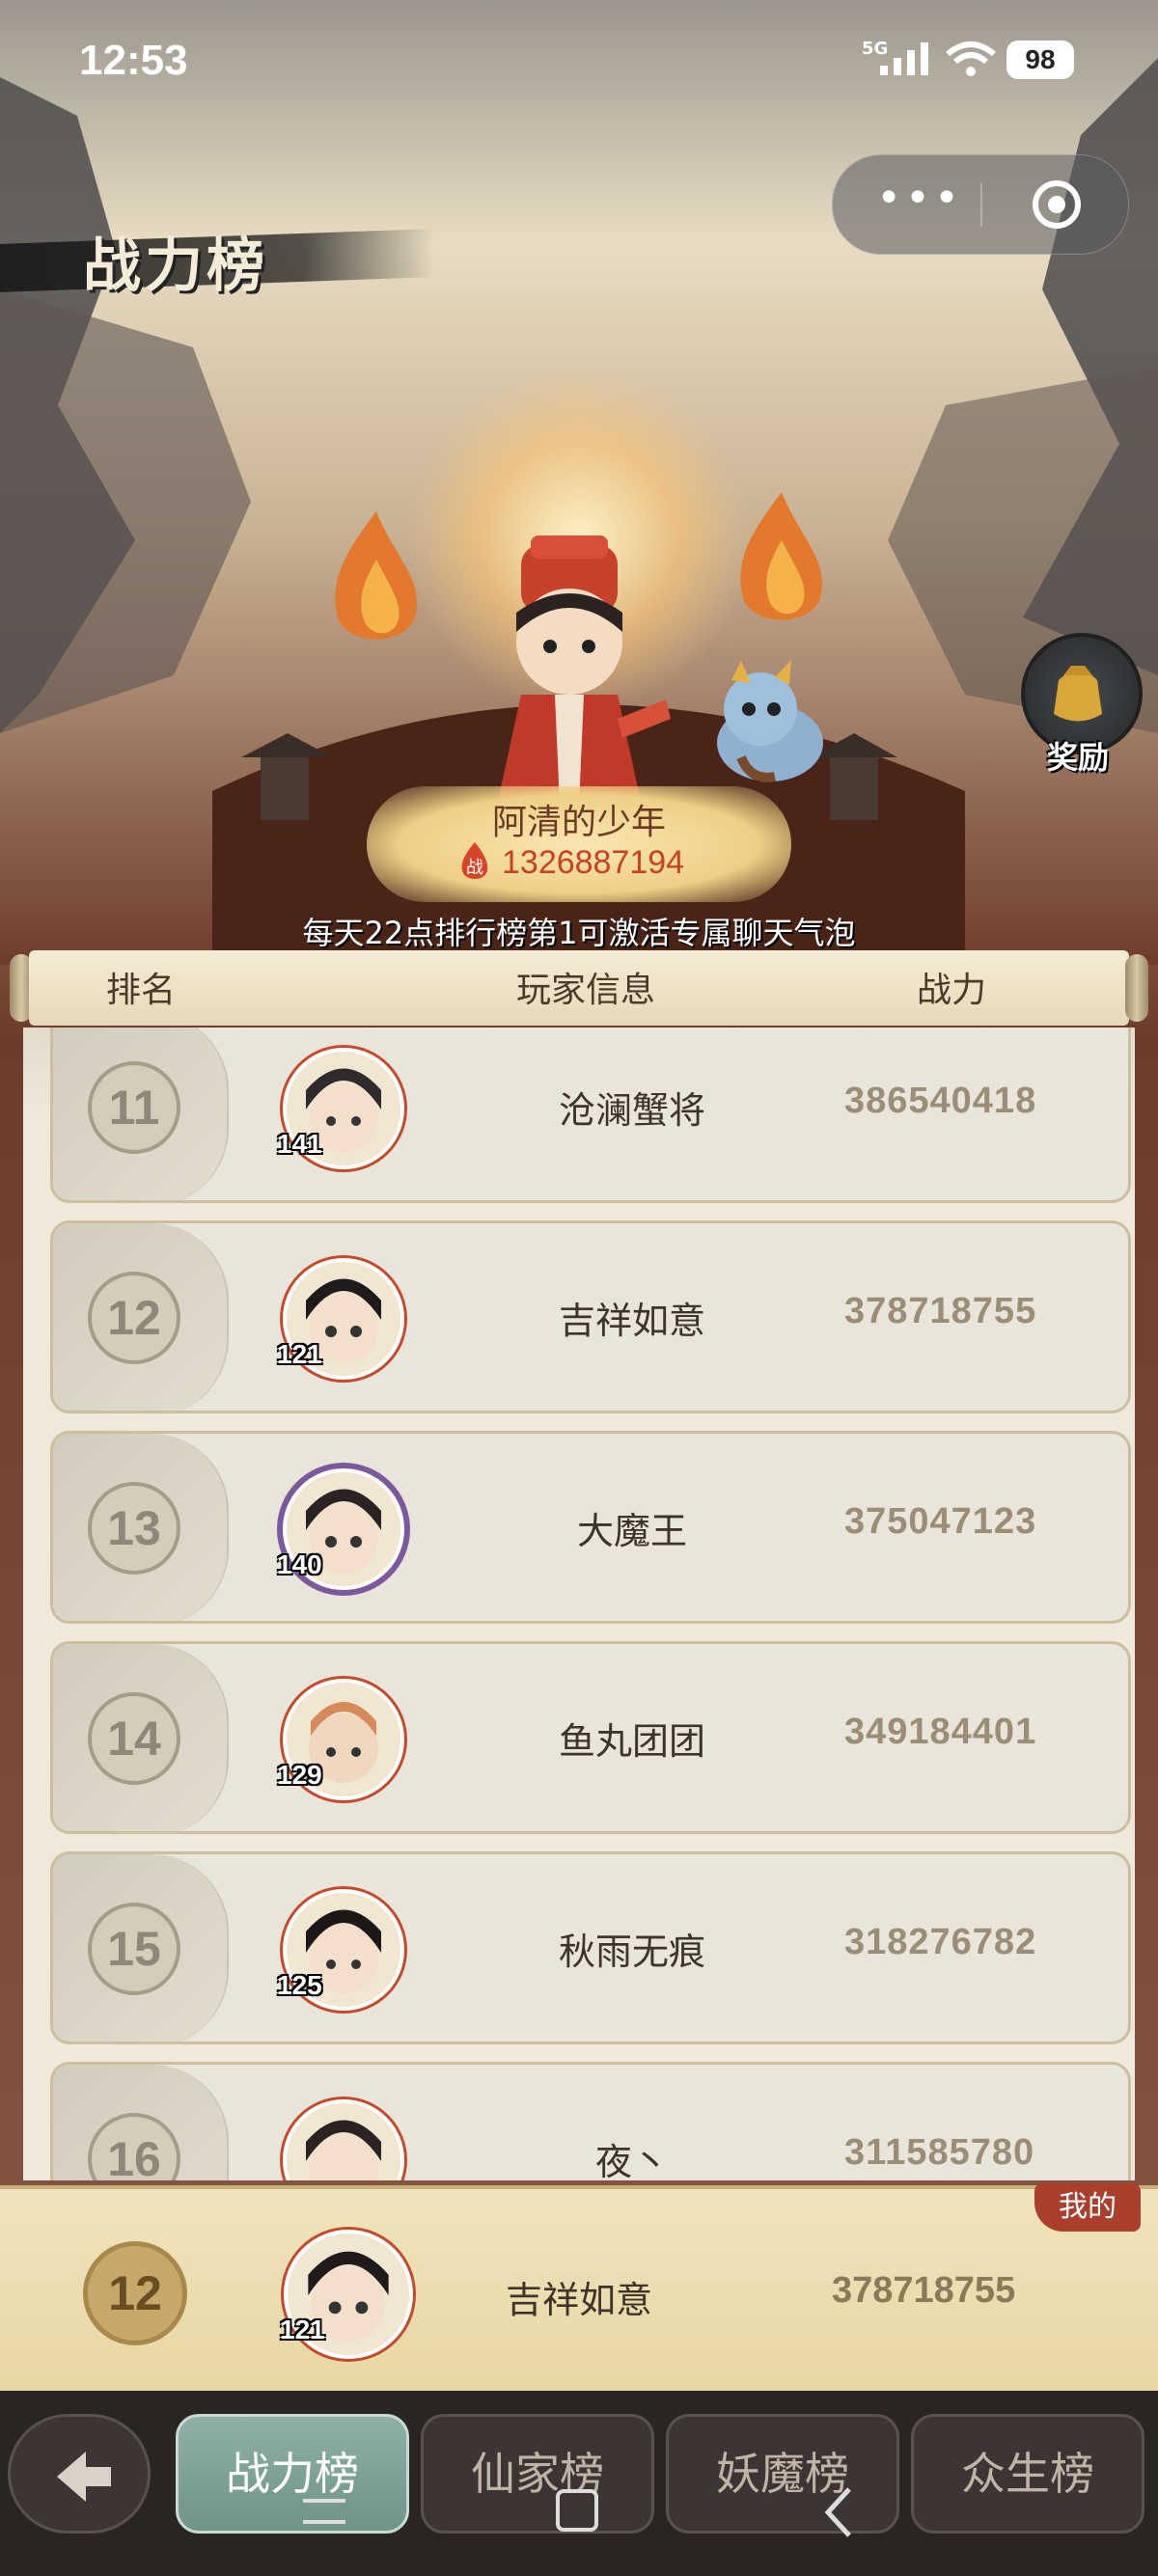  What do you see at coordinates (343, 2140) in the screenshot?
I see `avatar` at bounding box center [343, 2140].